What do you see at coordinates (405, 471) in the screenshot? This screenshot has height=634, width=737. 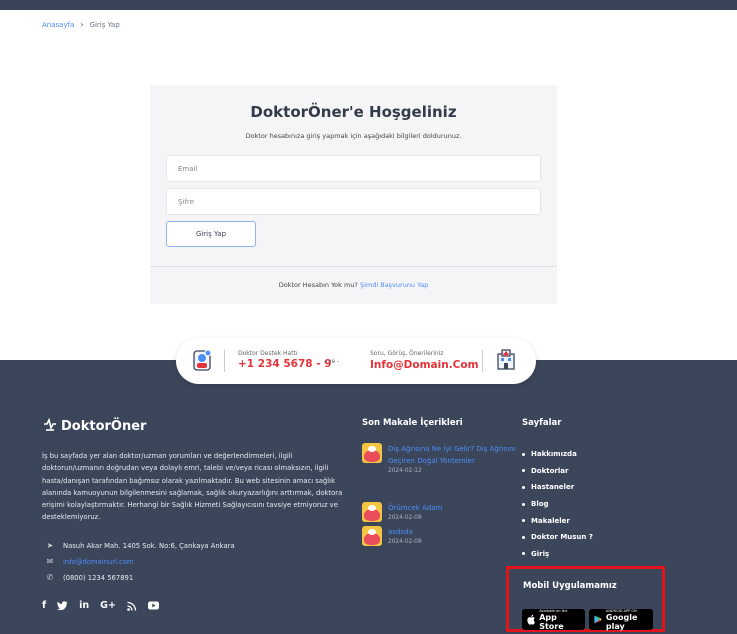 I see `article-date: 2024-02-12` at bounding box center [405, 471].